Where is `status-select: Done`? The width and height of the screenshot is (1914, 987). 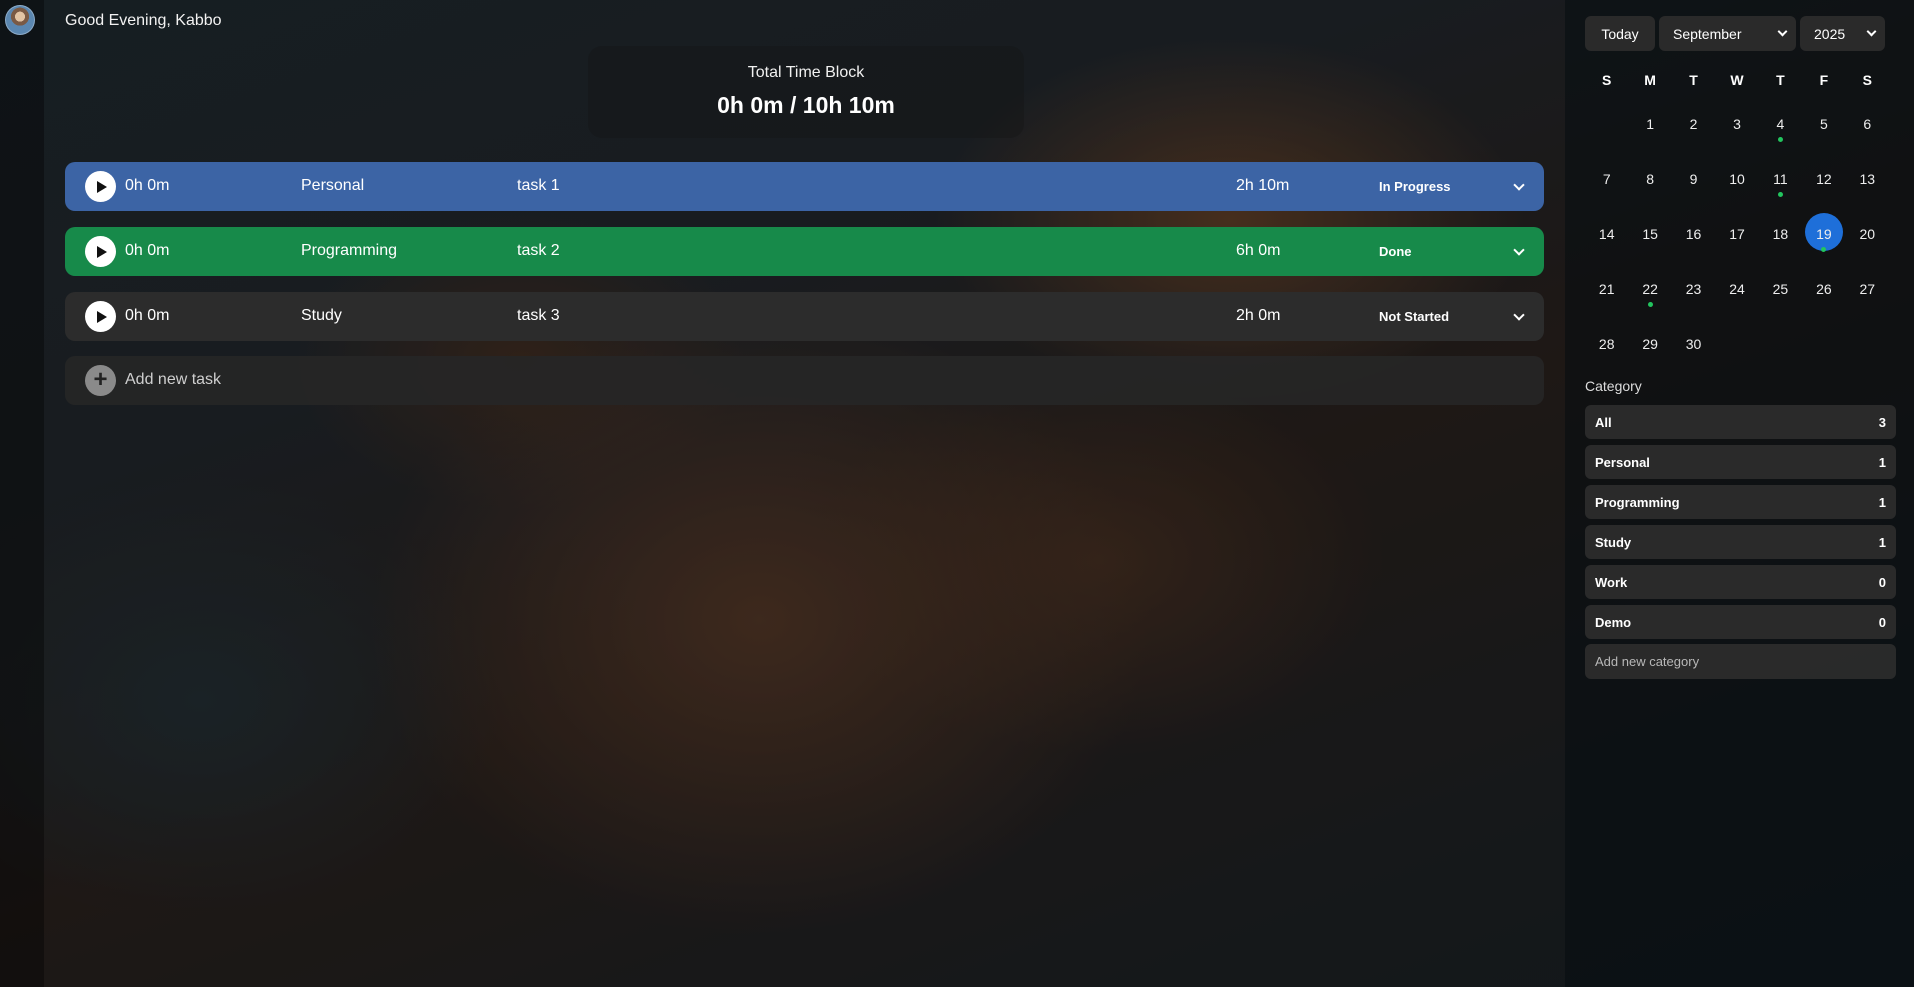 status-select: Done is located at coordinates (1454, 251).